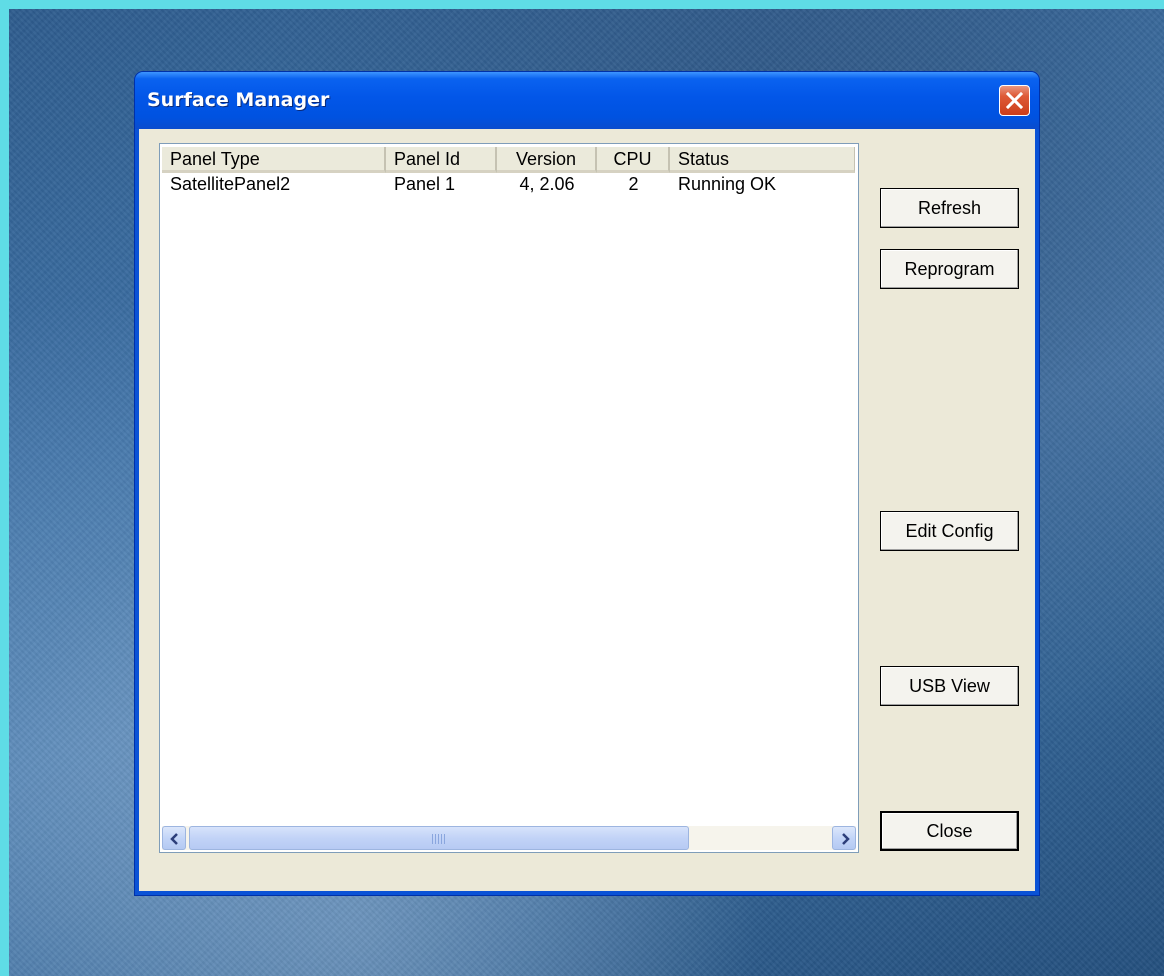 This screenshot has width=1164, height=976. I want to click on column-header-panel-id: Panel Id, so click(441, 160).